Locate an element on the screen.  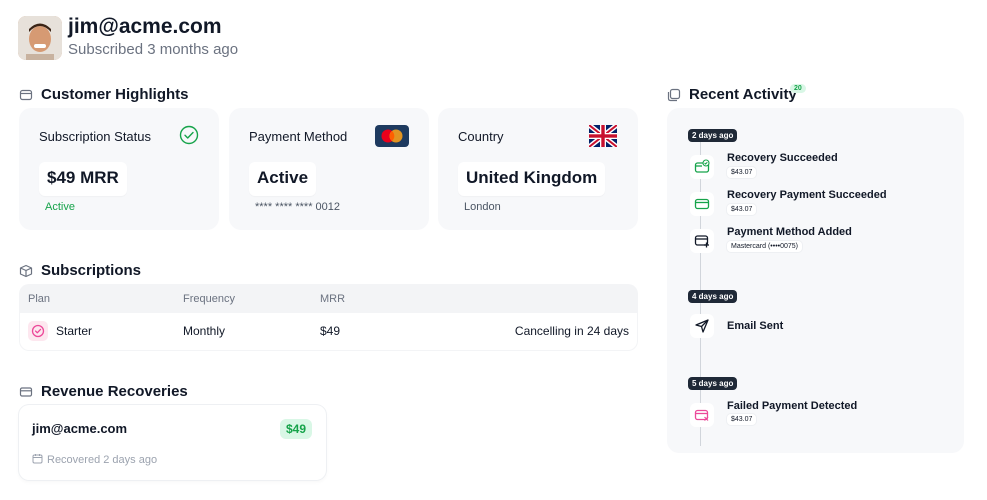
city-text: London is located at coordinates (482, 207).